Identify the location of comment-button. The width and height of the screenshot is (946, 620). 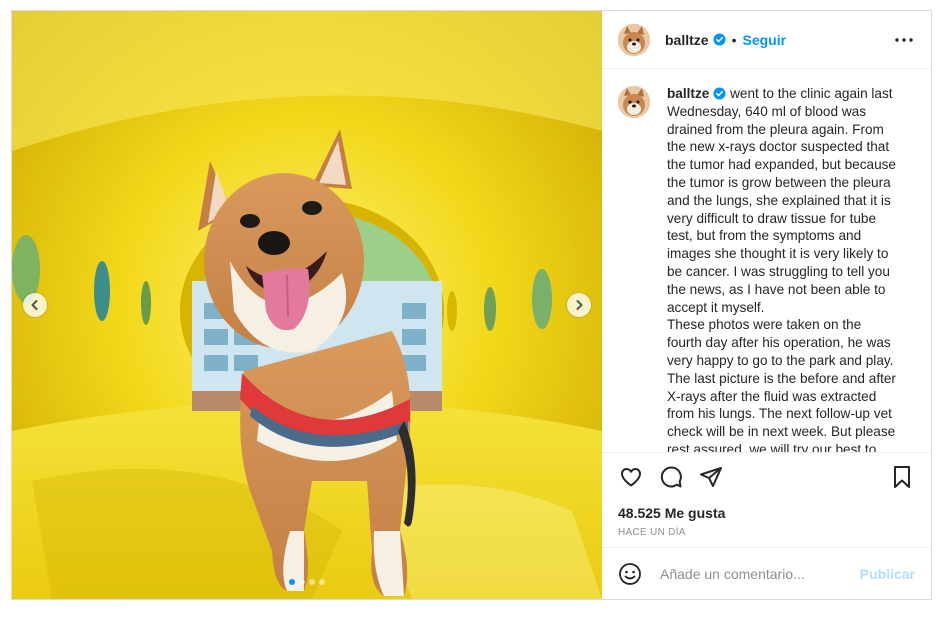
(671, 477).